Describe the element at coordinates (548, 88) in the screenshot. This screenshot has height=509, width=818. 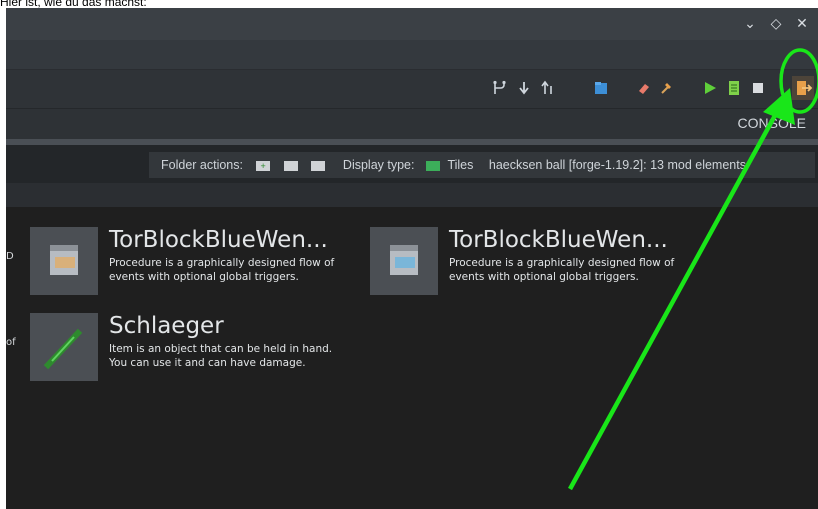
I see `sort-up-icon` at that location.